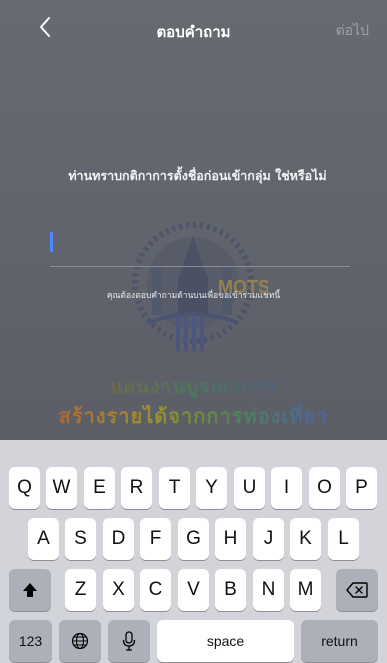 The height and width of the screenshot is (663, 387). What do you see at coordinates (193, 590) in the screenshot?
I see `key-v: V` at bounding box center [193, 590].